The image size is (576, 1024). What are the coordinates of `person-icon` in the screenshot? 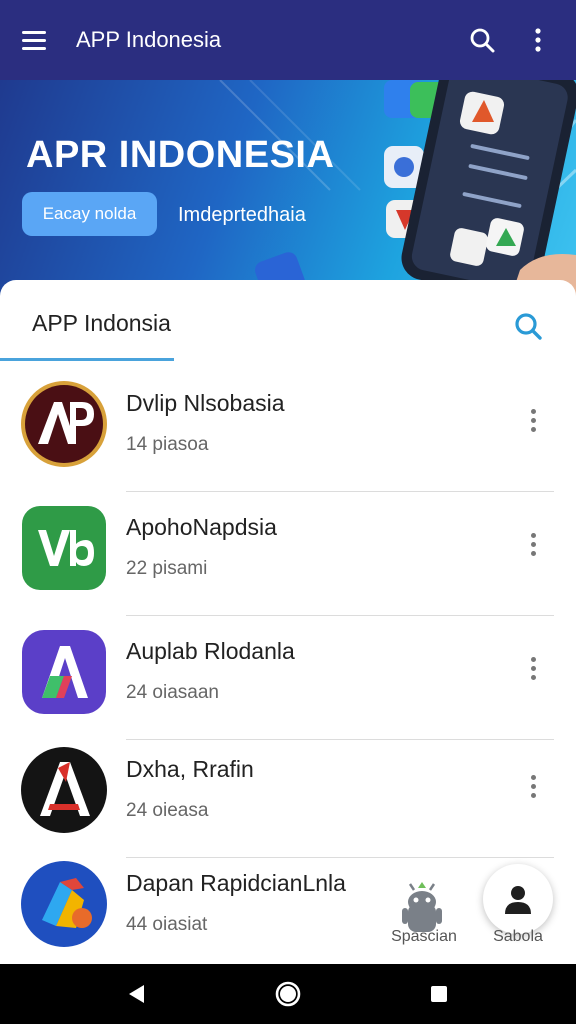 It's located at (518, 900).